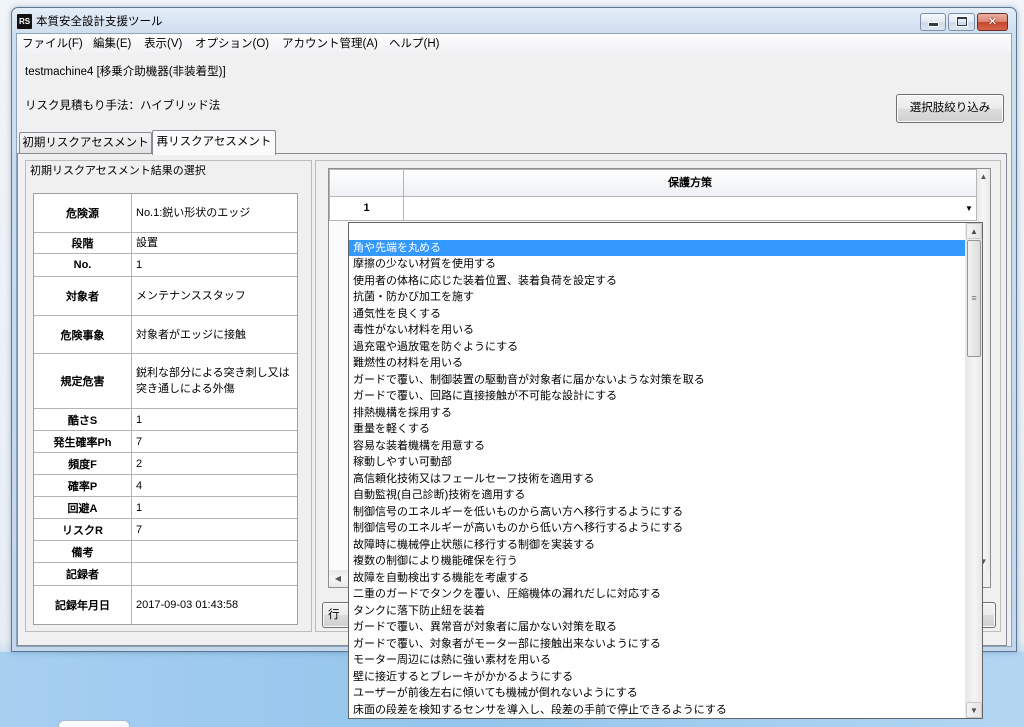  Describe the element at coordinates (112, 44) in the screenshot. I see `menu-edit: 編集(E)` at that location.